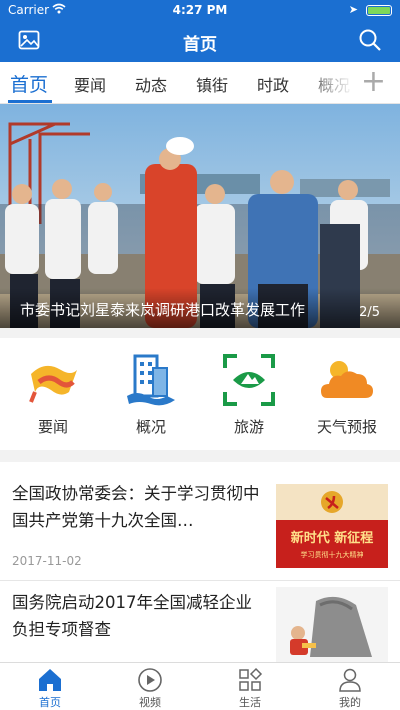 The height and width of the screenshot is (710, 400). Describe the element at coordinates (350, 680) in the screenshot. I see `user-icon` at that location.